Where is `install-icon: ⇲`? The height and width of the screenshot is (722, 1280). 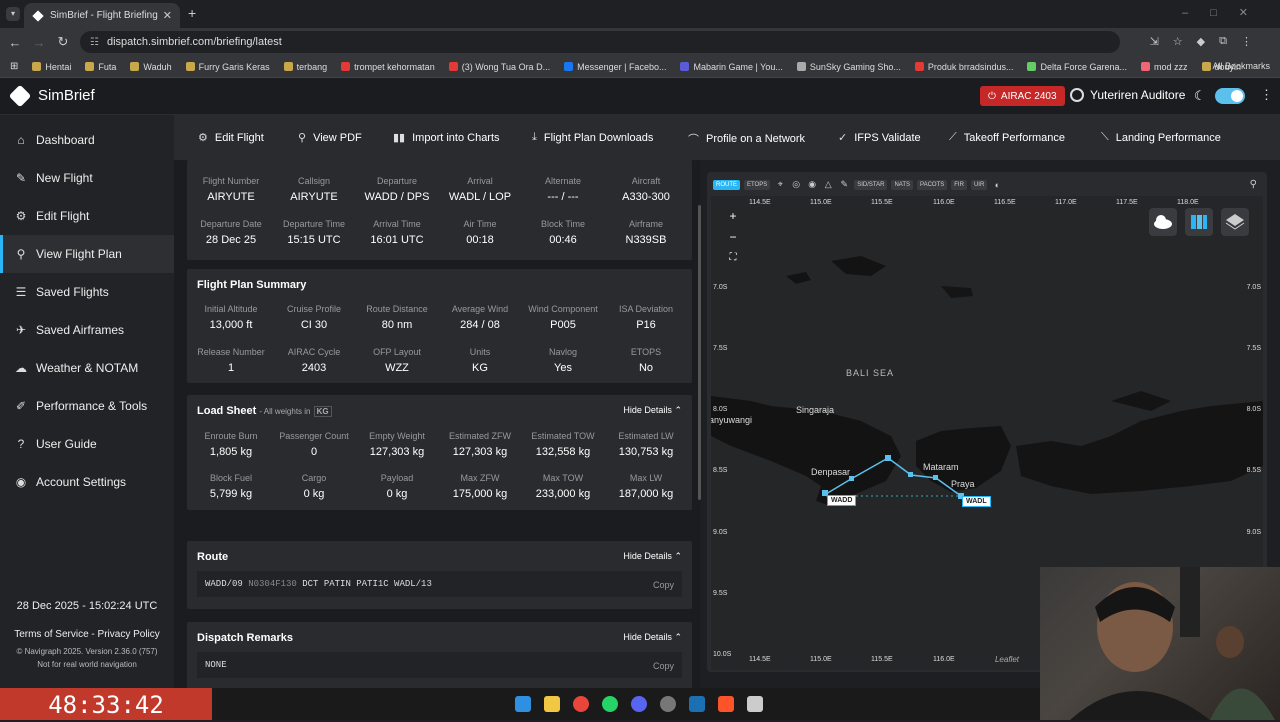
install-icon: ⇲ is located at coordinates (1154, 41).